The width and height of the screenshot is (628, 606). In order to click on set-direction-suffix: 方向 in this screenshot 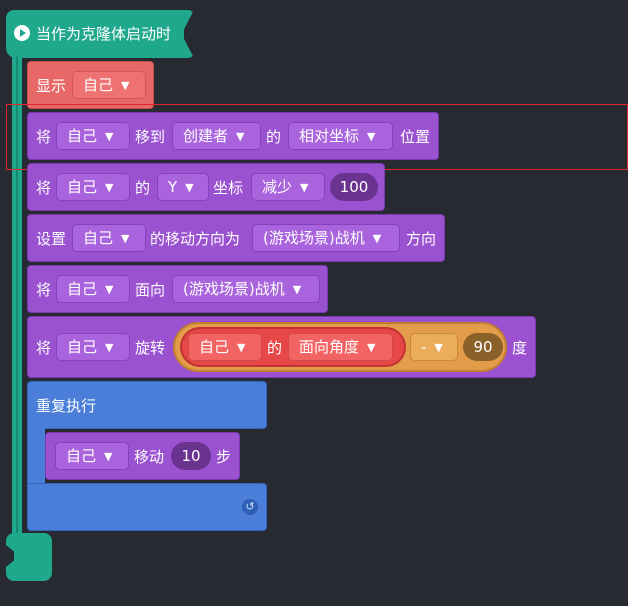, I will do `click(421, 239)`.